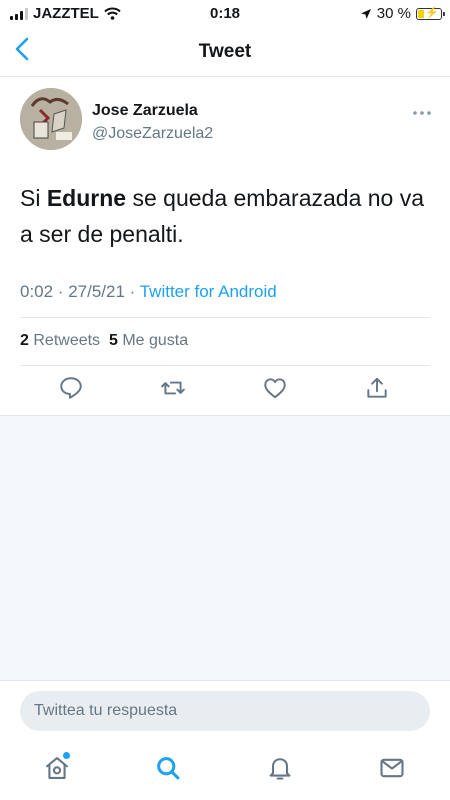 This screenshot has height=800, width=450. Describe the element at coordinates (66, 755) in the screenshot. I see `home-notification-dot` at that location.